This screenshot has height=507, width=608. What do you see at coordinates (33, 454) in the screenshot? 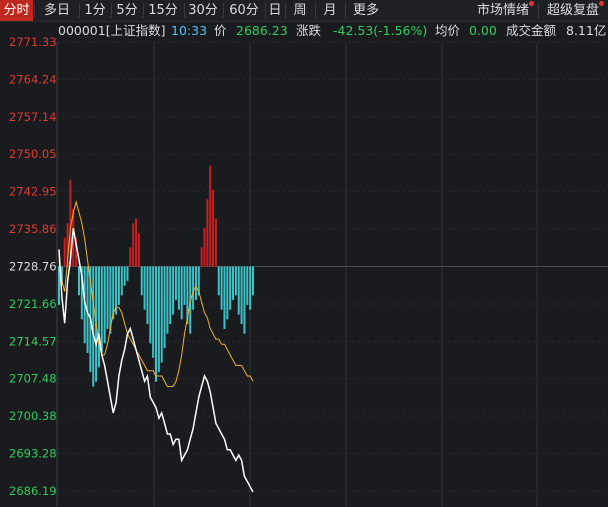
I see `y-tick-label: 2693.28` at bounding box center [33, 454].